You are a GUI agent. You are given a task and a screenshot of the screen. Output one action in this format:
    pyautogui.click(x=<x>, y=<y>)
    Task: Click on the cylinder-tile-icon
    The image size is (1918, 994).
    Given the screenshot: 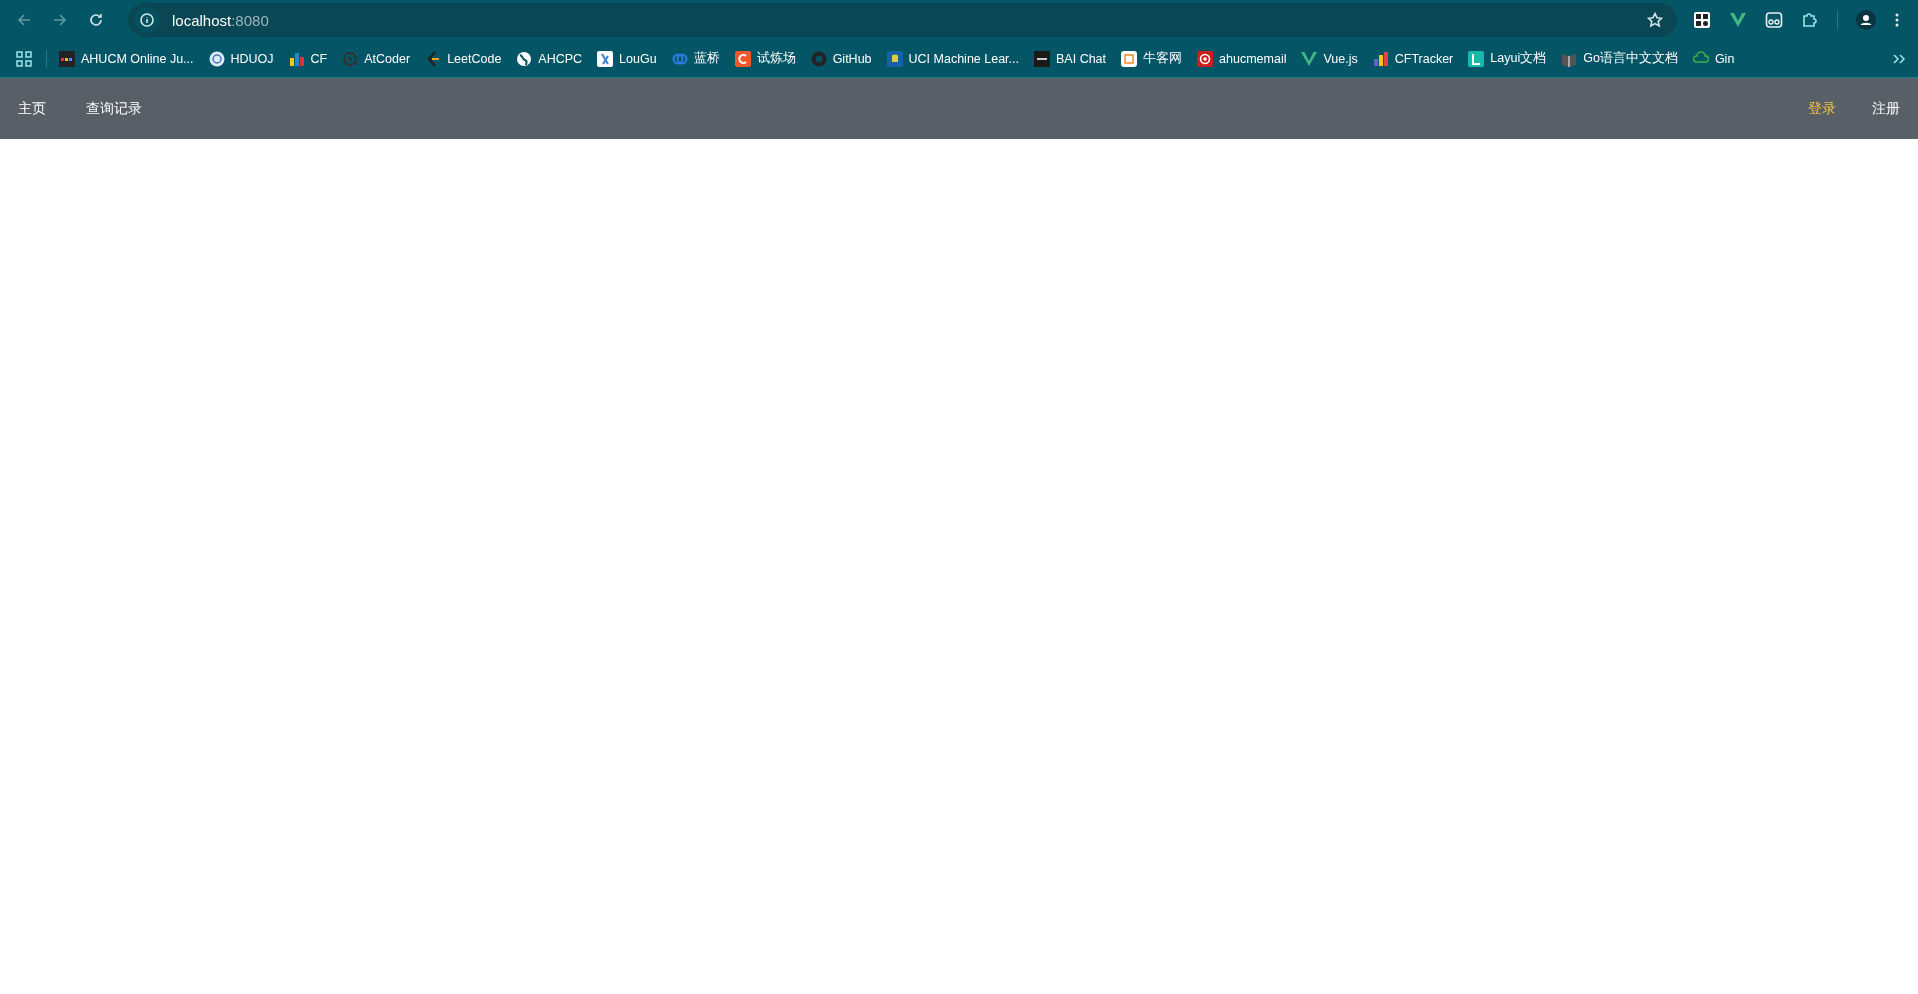 What is the action you would take?
    pyautogui.click(x=894, y=58)
    